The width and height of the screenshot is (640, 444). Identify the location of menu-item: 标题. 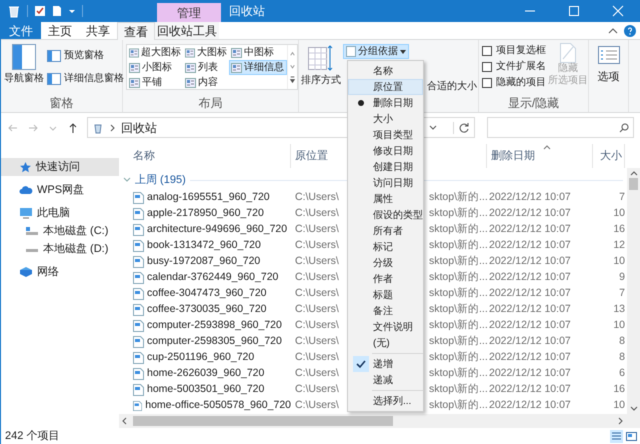
(385, 295).